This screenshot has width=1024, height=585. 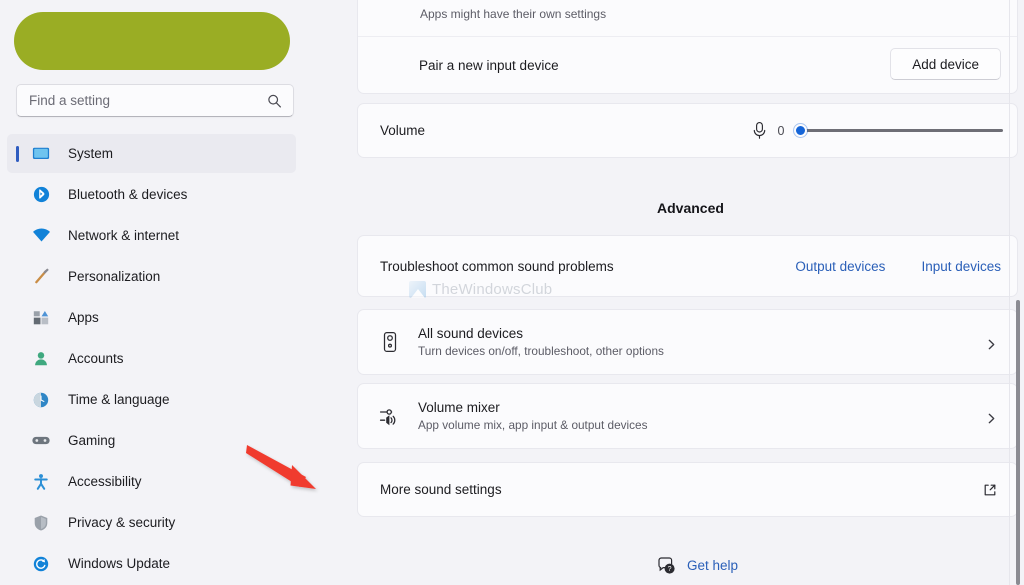 I want to click on speaker-device-icon, so click(x=390, y=342).